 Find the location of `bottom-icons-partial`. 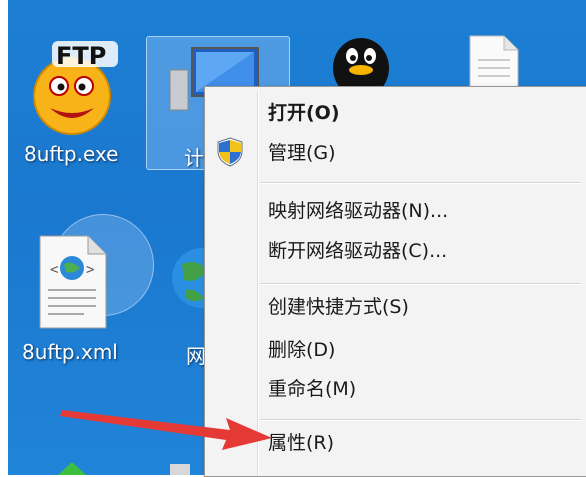

bottom-icons-partial is located at coordinates (124, 468).